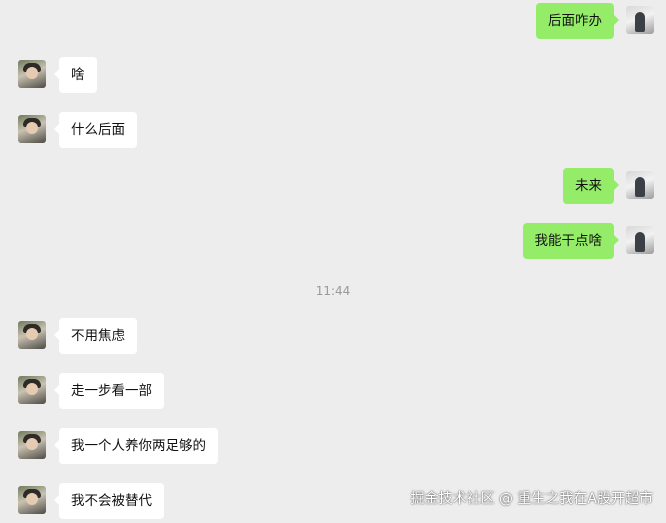 This screenshot has width=666, height=523. What do you see at coordinates (570, 241) in the screenshot?
I see `message-bubble-outgoing: 我能干点啥` at bounding box center [570, 241].